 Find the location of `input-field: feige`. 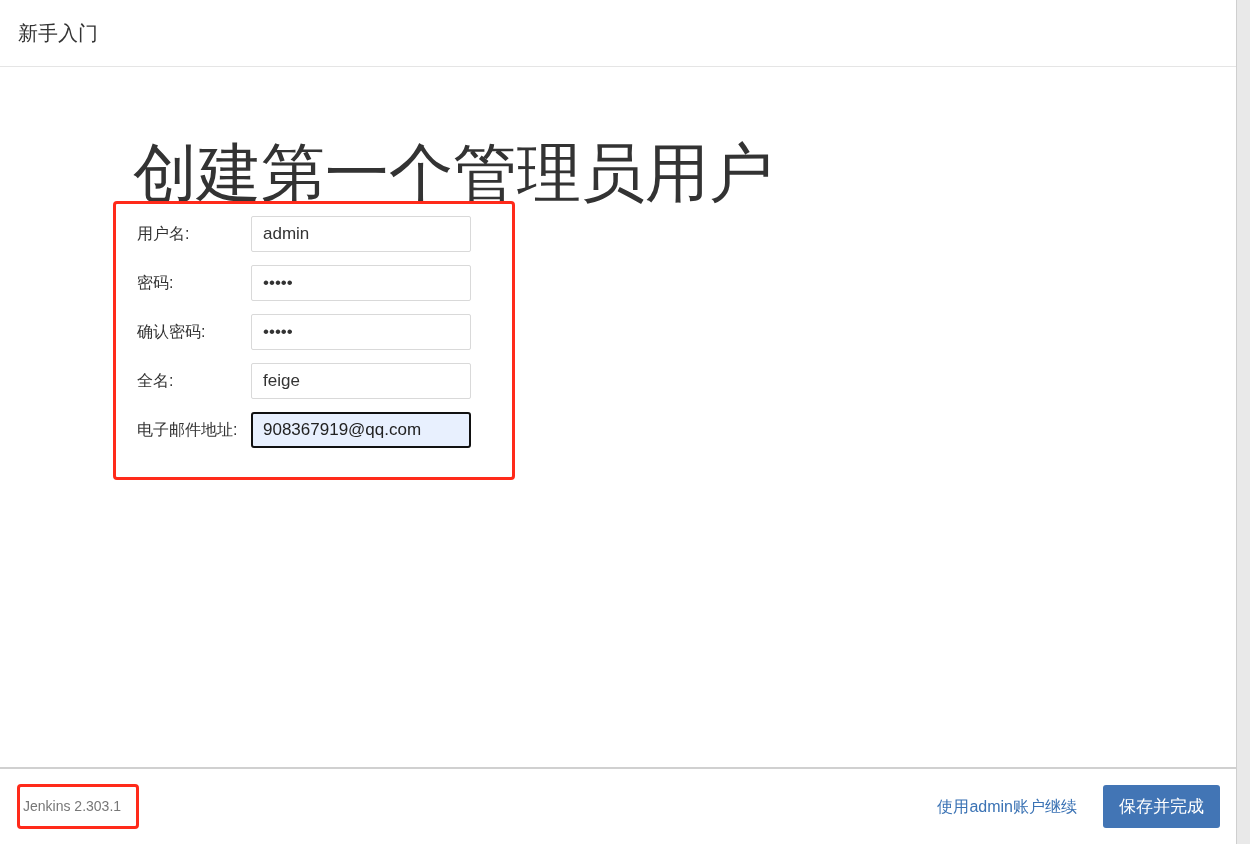

input-field: feige is located at coordinates (361, 381).